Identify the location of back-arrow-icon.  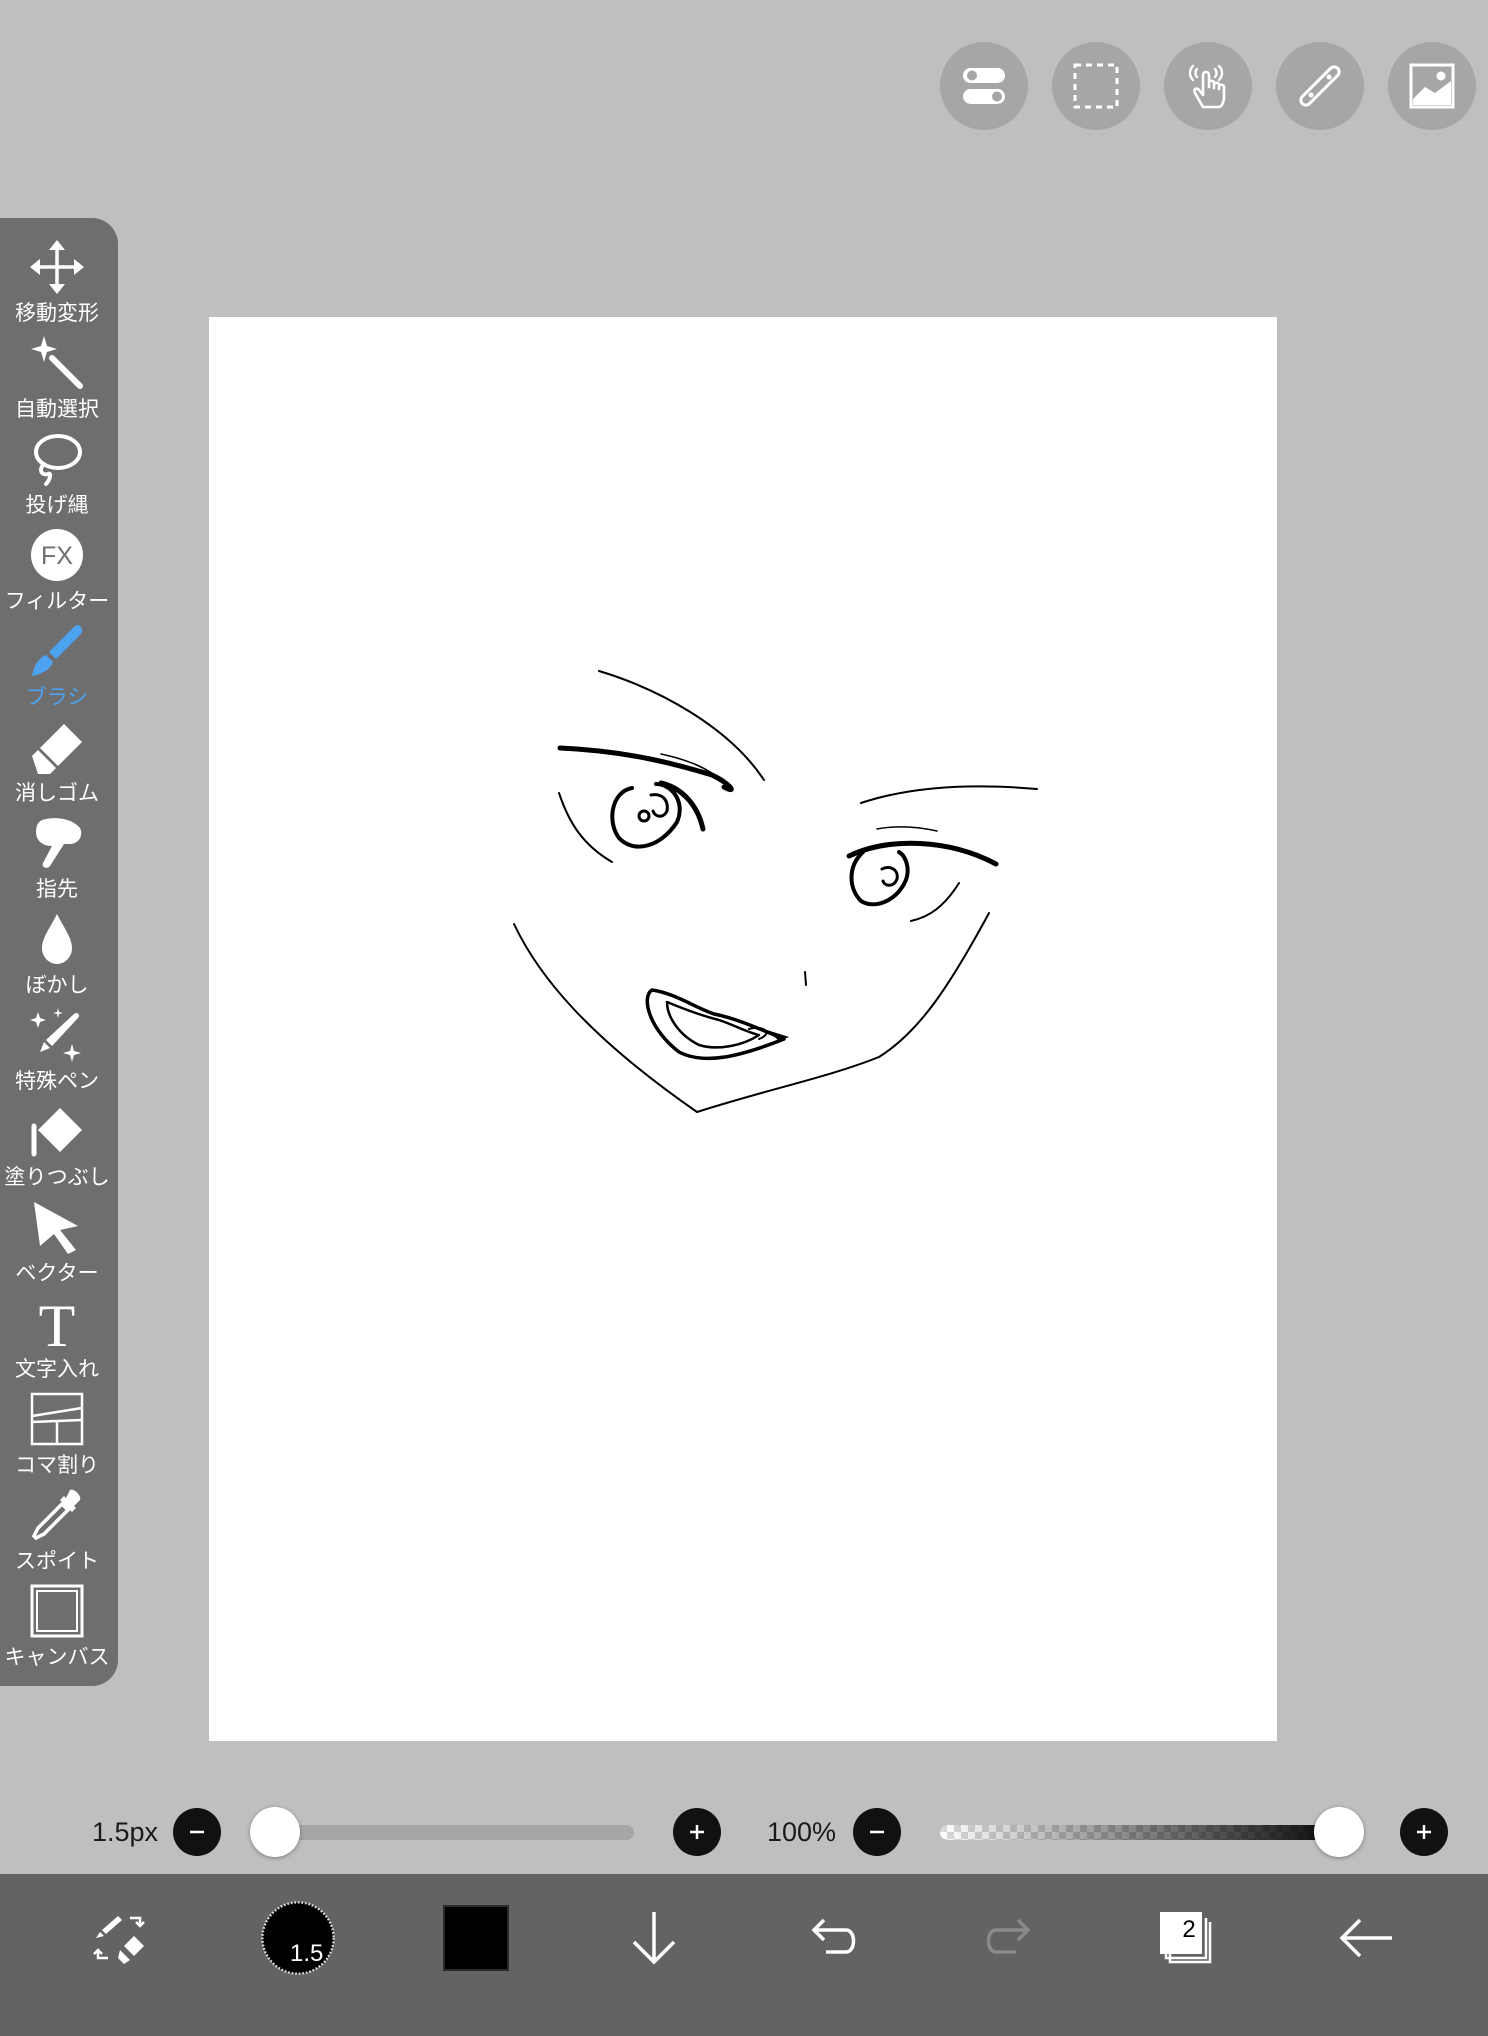
(1365, 1938).